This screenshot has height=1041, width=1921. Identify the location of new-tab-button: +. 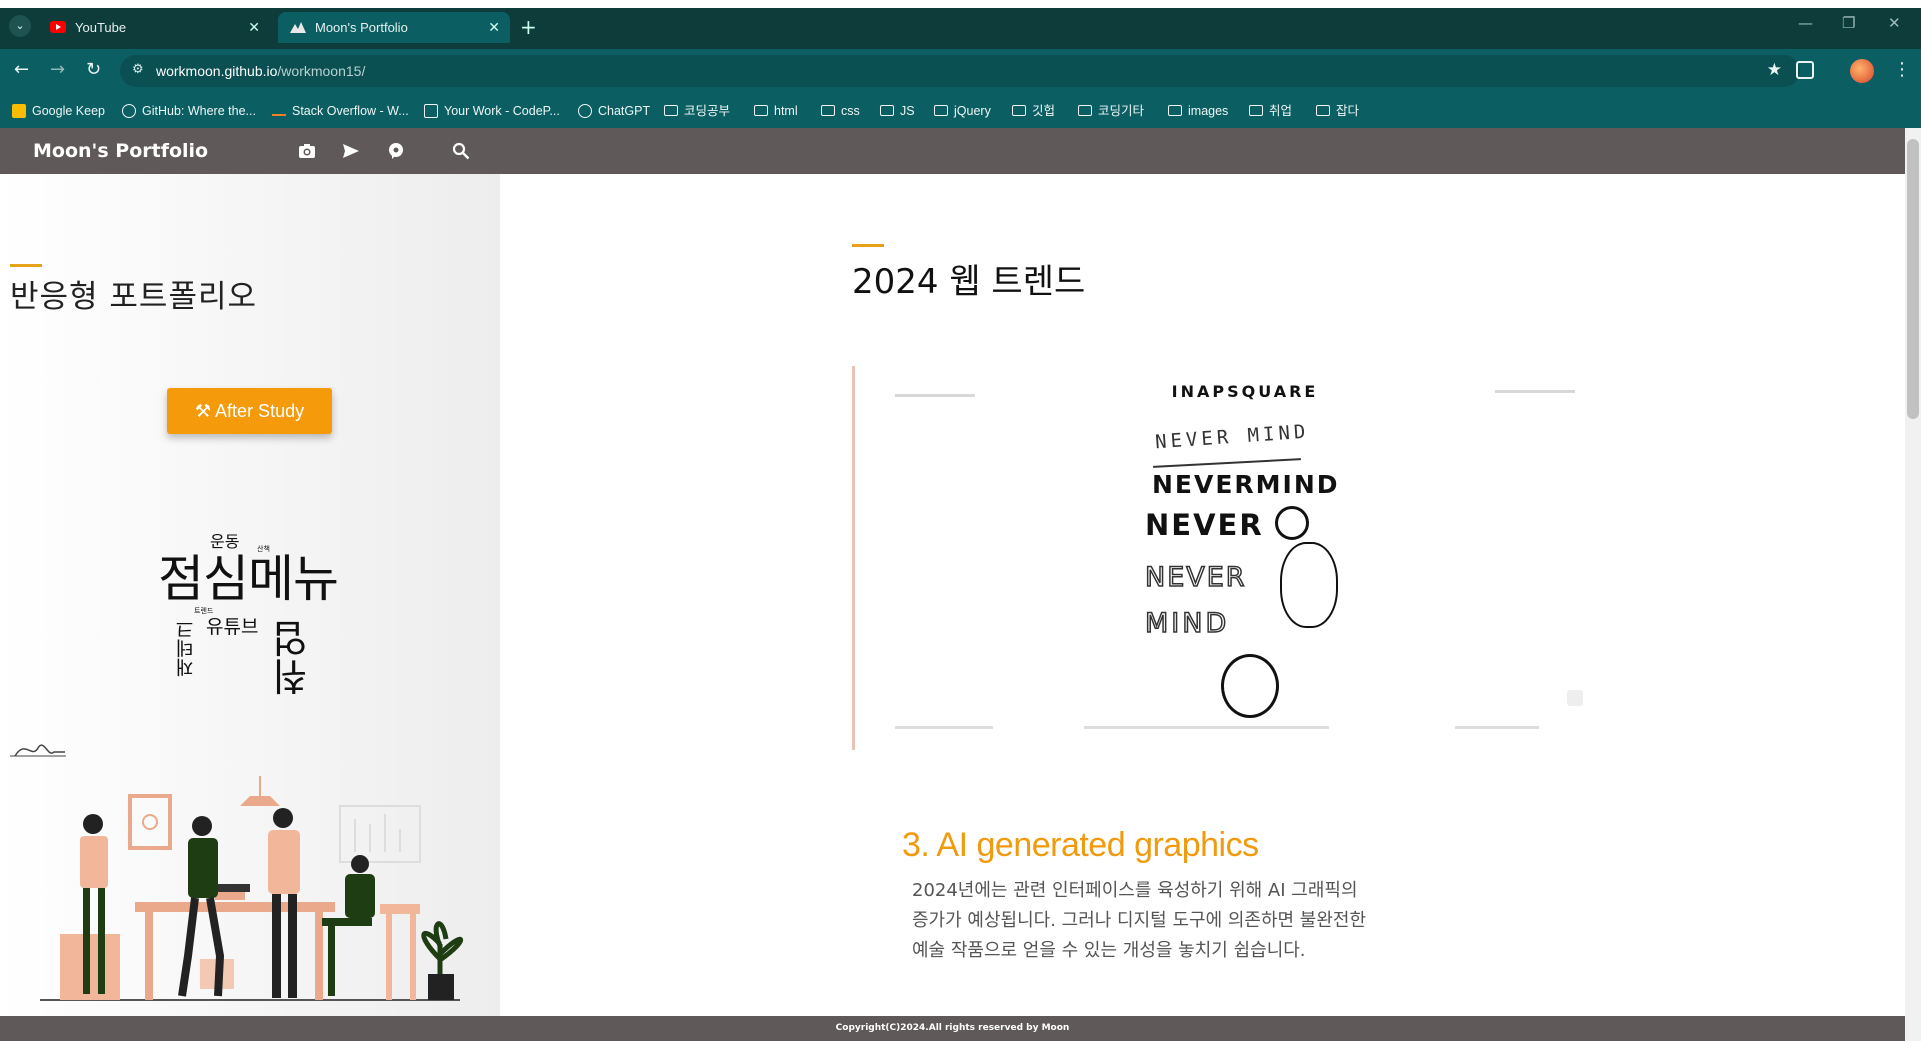
(528, 27).